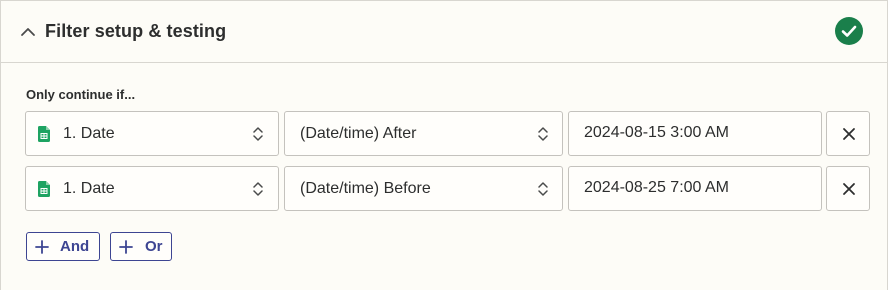 This screenshot has width=888, height=290. I want to click on rule-2-field-value: 1. Date, so click(89, 188).